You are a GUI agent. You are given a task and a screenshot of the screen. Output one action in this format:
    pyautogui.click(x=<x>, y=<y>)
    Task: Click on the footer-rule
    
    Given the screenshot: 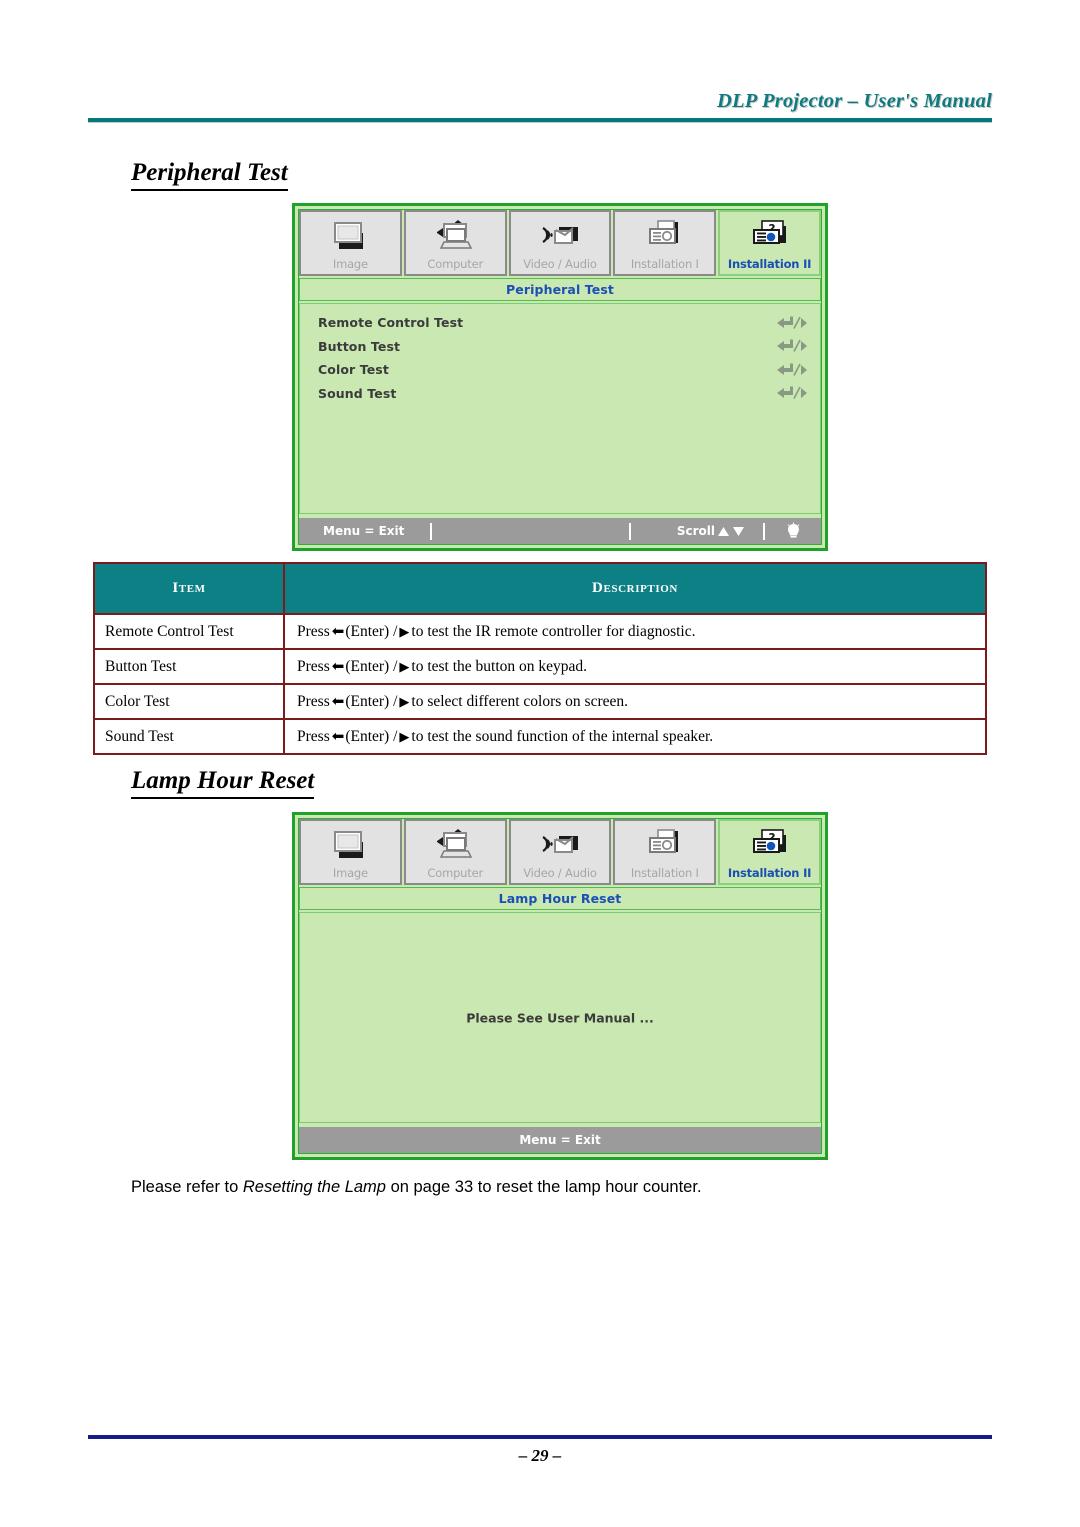 What is the action you would take?
    pyautogui.click(x=540, y=1437)
    